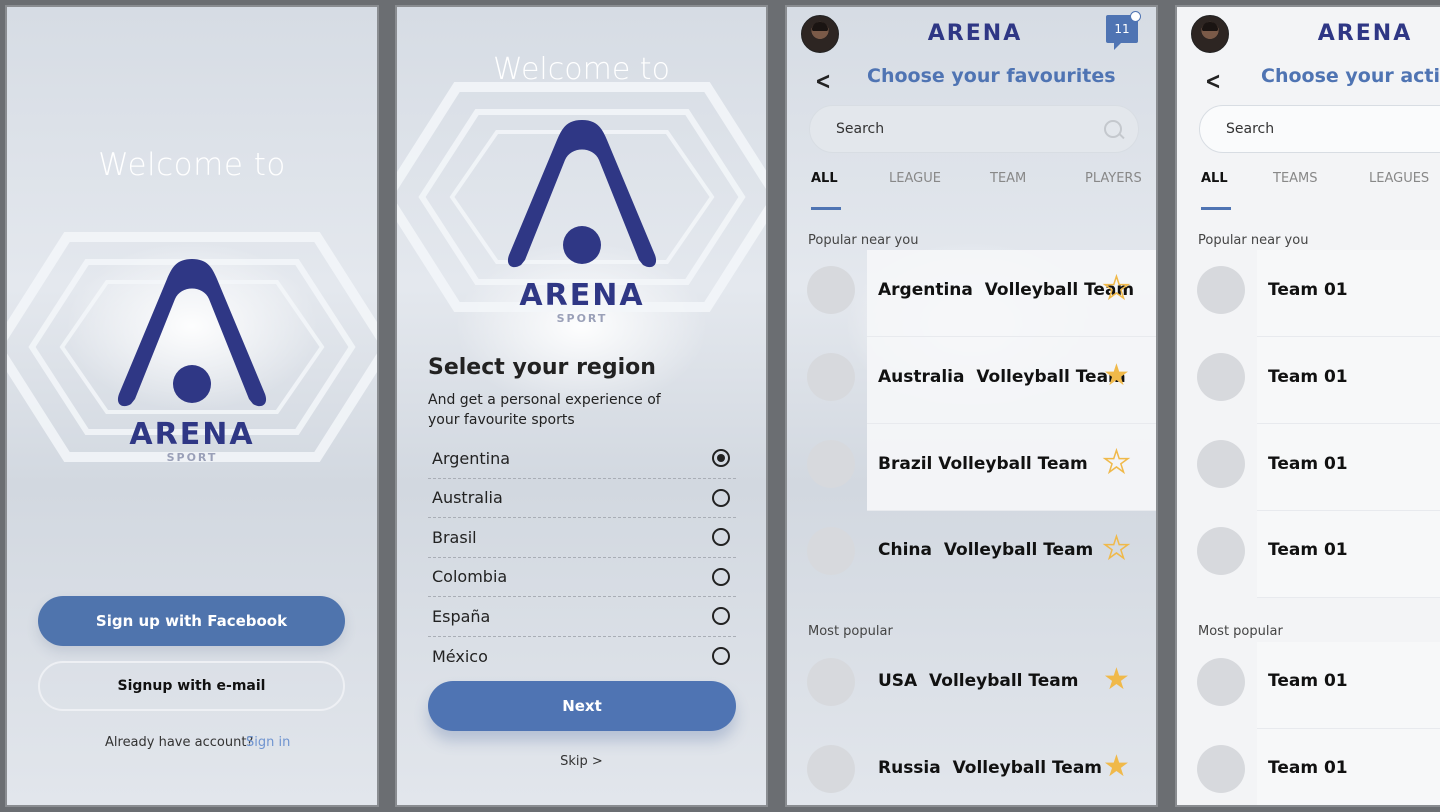 Image resolution: width=1440 pixels, height=812 pixels. Describe the element at coordinates (983, 464) in the screenshot. I see `team-name: Brazil Volleyball Team` at that location.